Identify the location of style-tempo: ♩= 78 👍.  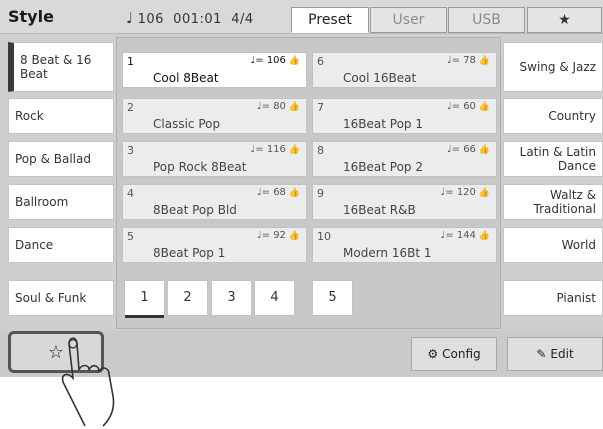
(468, 60).